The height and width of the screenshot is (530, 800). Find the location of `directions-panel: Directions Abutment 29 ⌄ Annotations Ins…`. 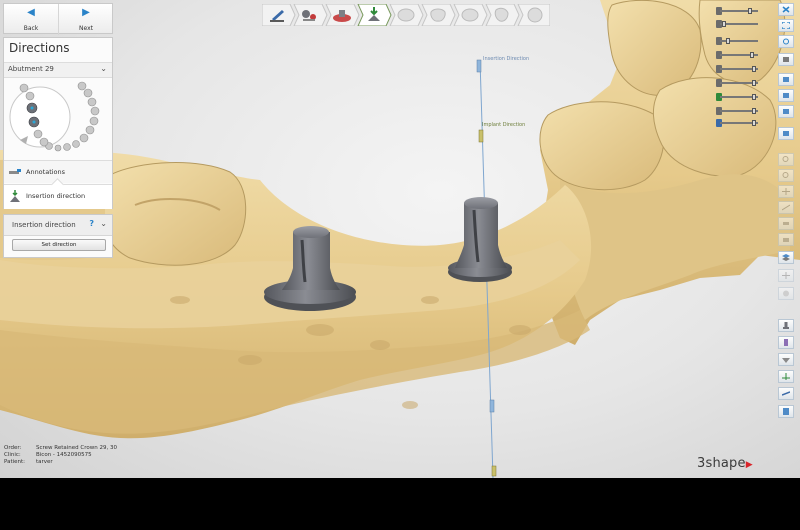

directions-panel: Directions Abutment 29 ⌄ Annotations Ins… is located at coordinates (58, 123).